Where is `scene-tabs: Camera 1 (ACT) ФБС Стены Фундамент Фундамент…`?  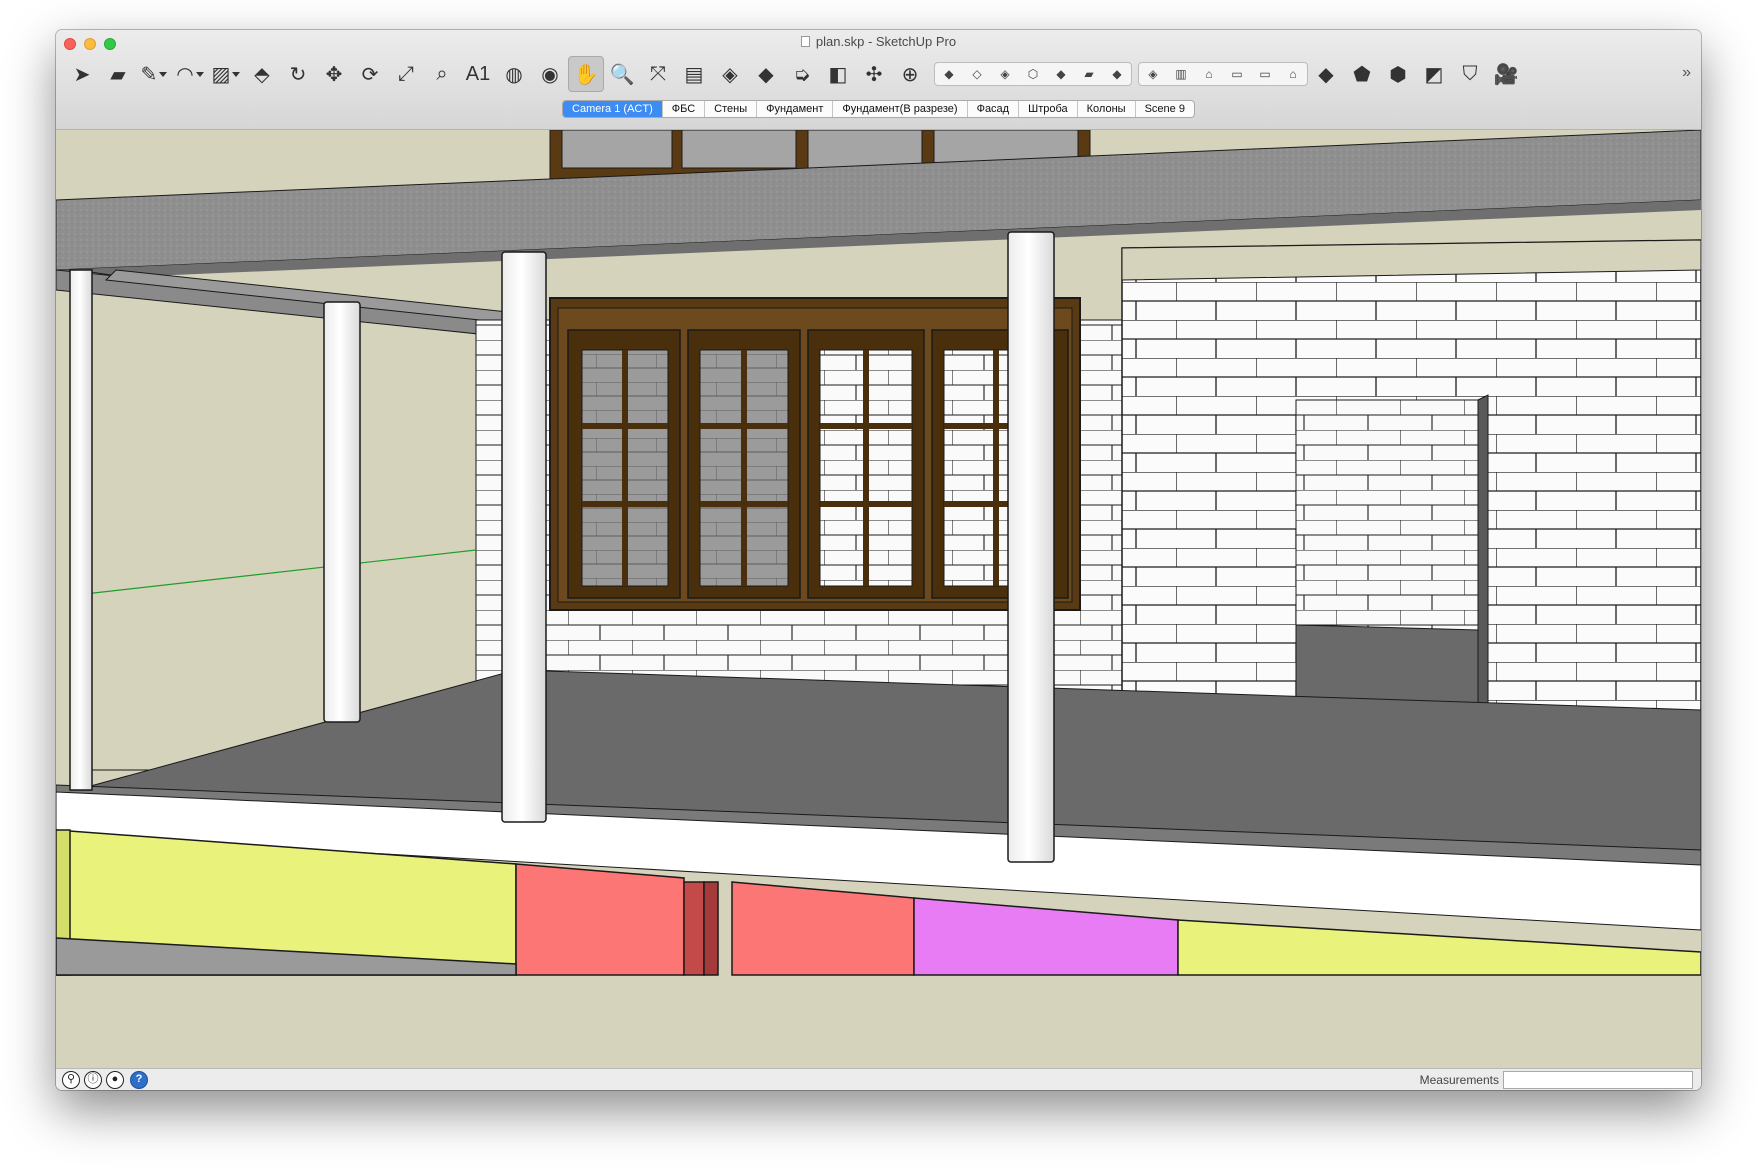
scene-tabs: Camera 1 (ACT) ФБС Стены Фундамент Фундамент… is located at coordinates (878, 109).